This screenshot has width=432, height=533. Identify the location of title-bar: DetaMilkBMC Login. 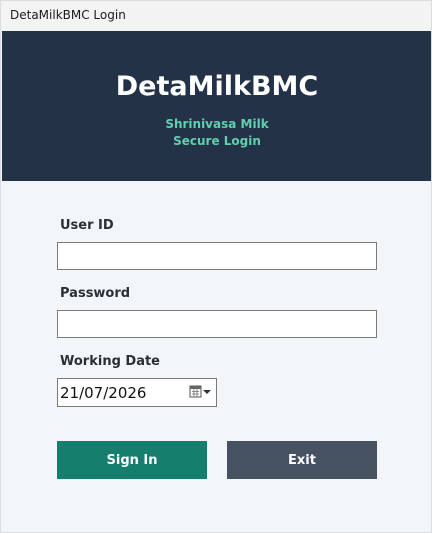
(216, 16).